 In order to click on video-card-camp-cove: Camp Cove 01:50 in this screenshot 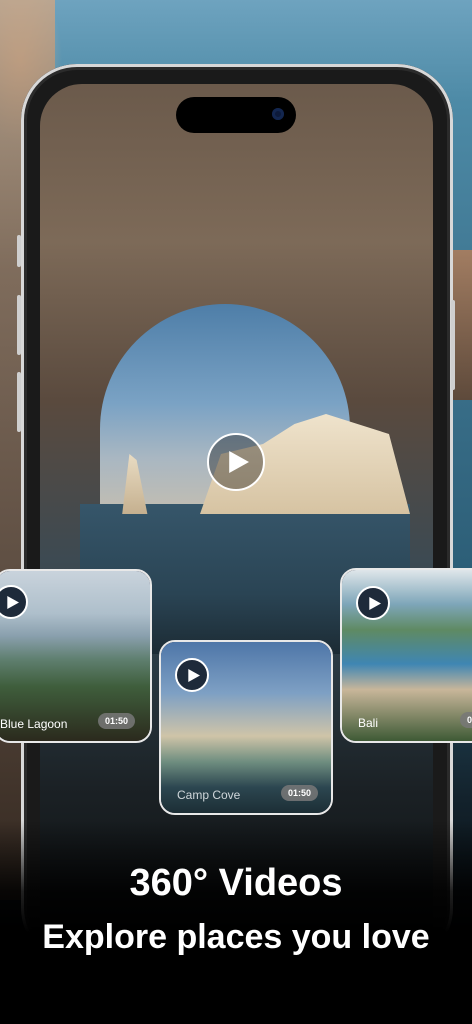, I will do `click(246, 727)`.